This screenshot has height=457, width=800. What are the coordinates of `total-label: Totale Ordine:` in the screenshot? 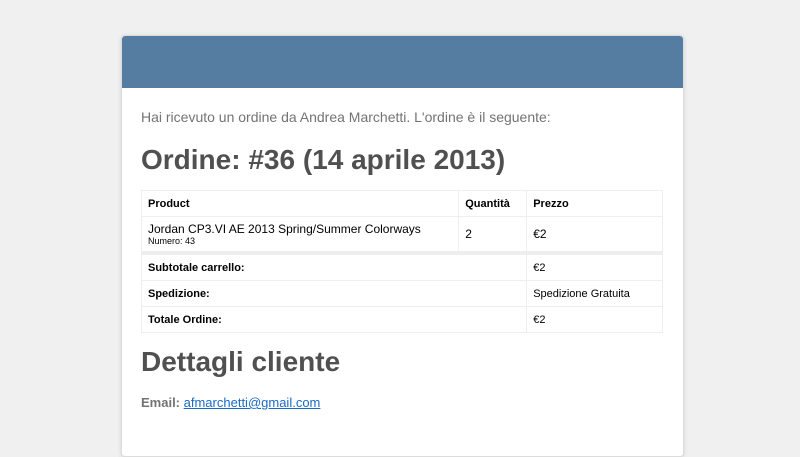 It's located at (334, 319).